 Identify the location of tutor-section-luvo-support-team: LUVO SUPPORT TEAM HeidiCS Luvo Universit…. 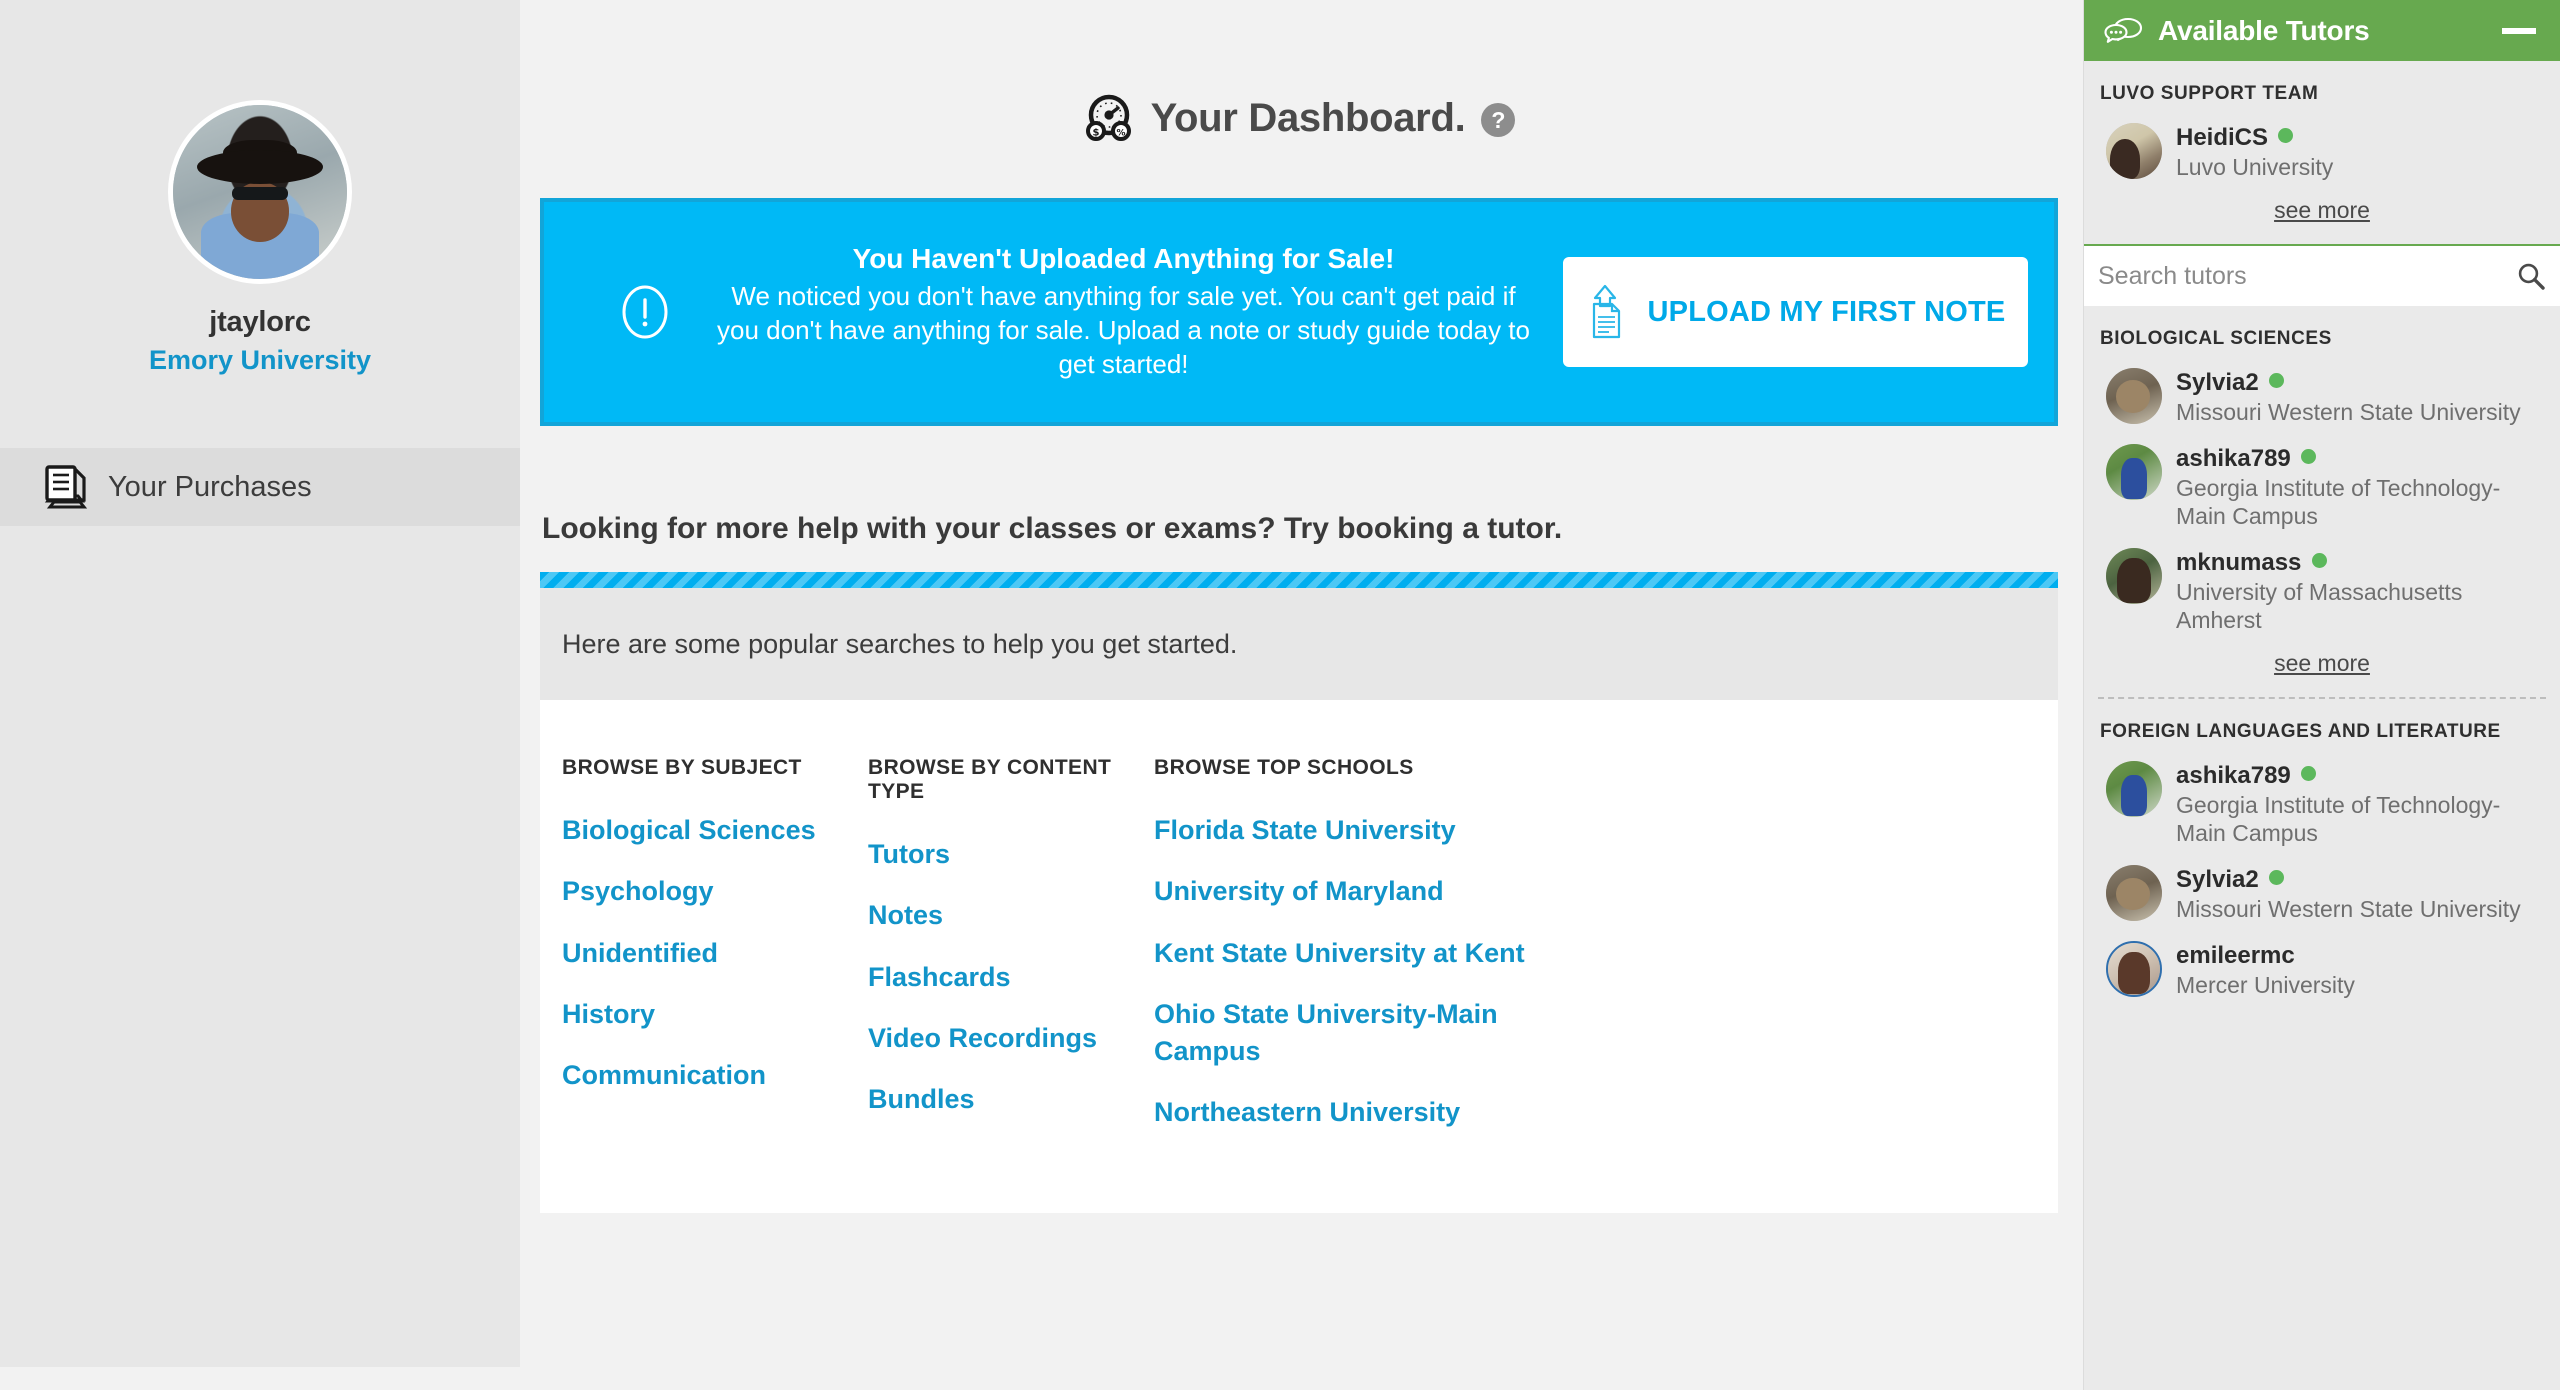
(2322, 152).